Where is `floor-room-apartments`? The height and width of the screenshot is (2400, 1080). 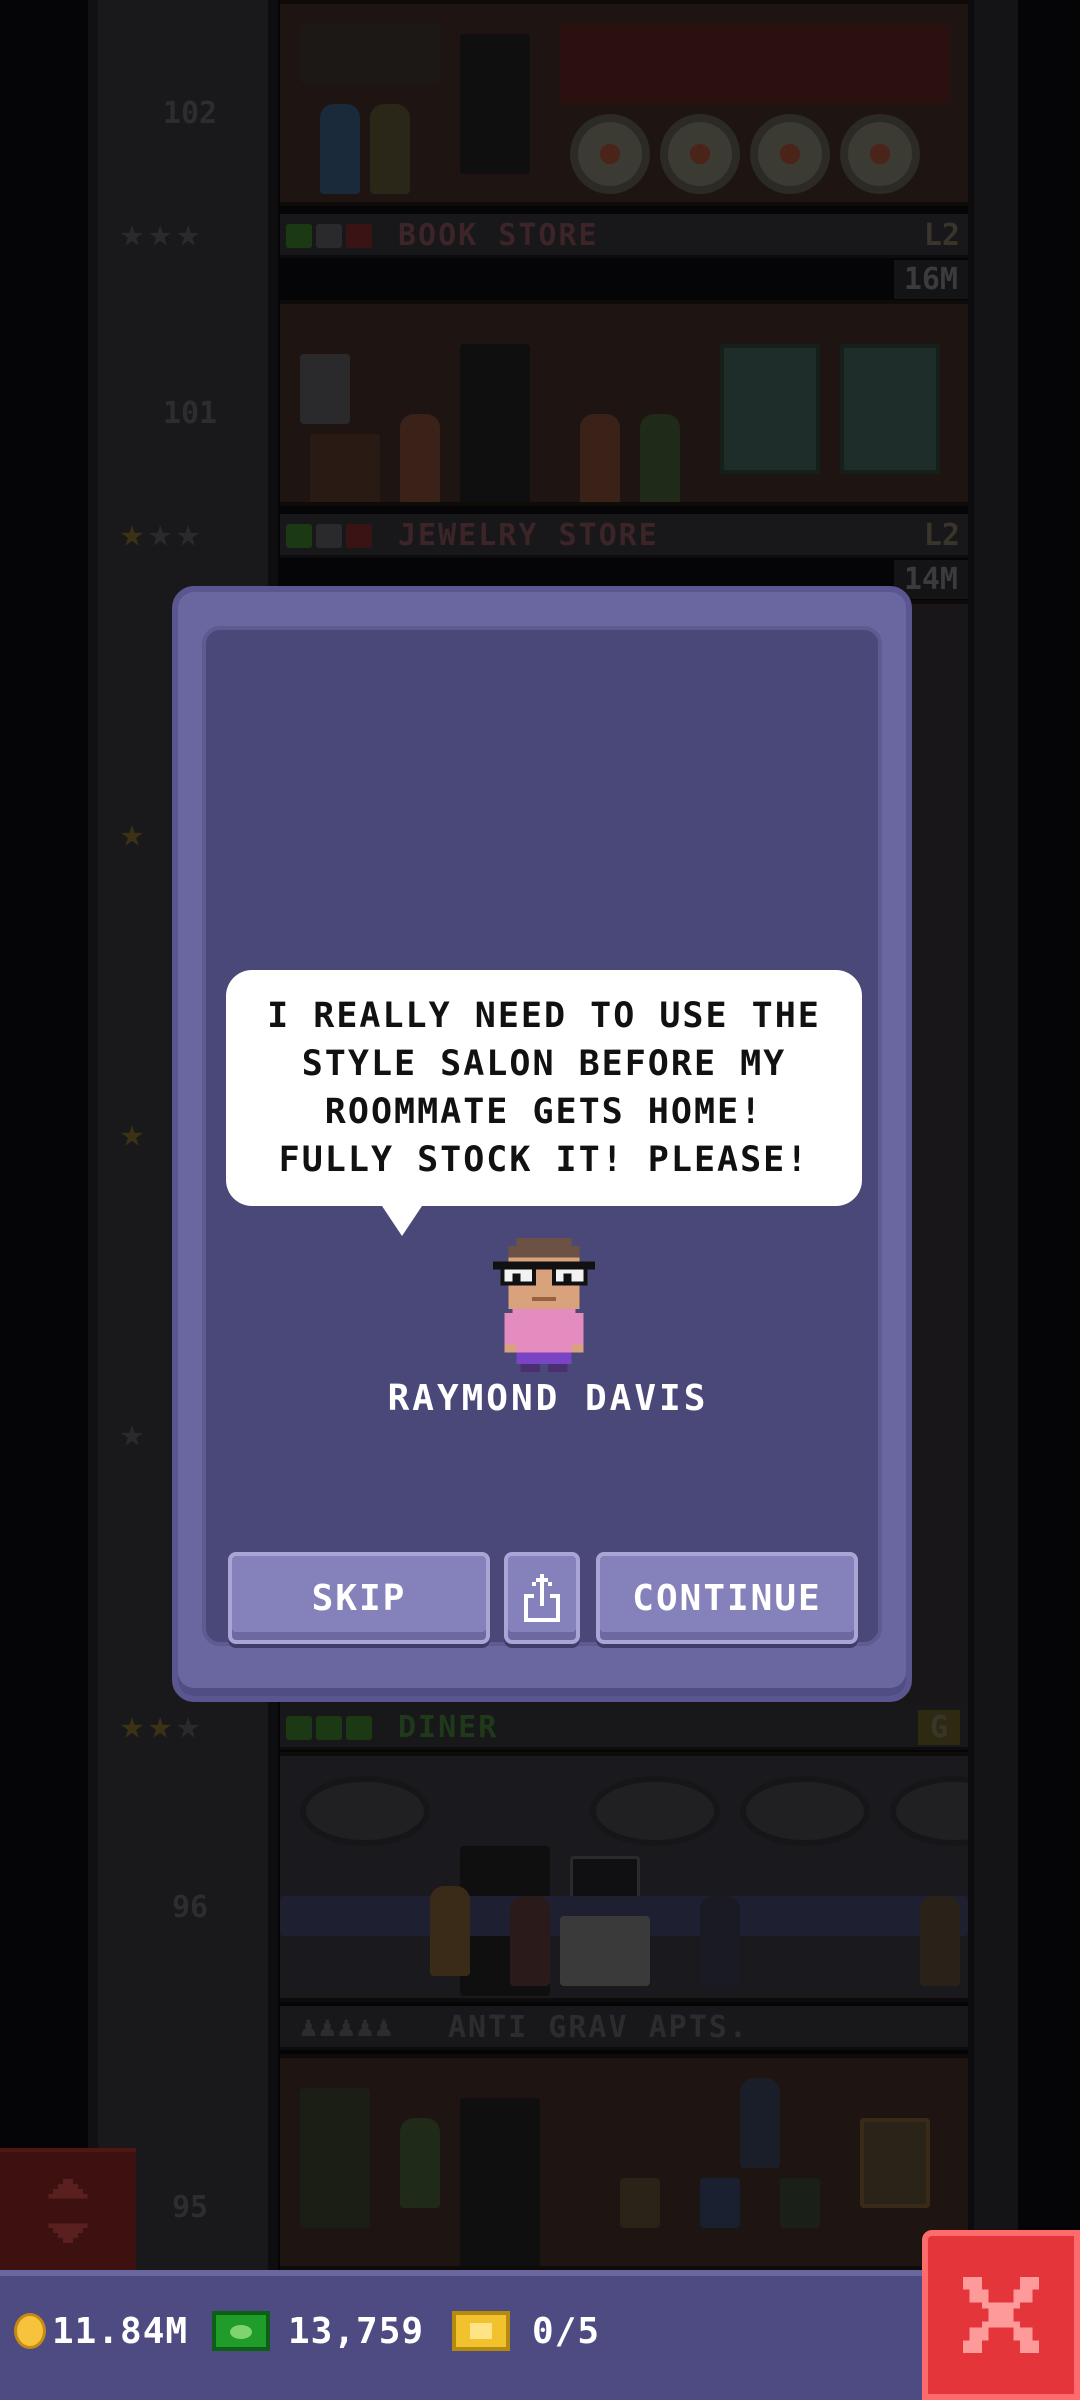
floor-room-apartments is located at coordinates (624, 2162).